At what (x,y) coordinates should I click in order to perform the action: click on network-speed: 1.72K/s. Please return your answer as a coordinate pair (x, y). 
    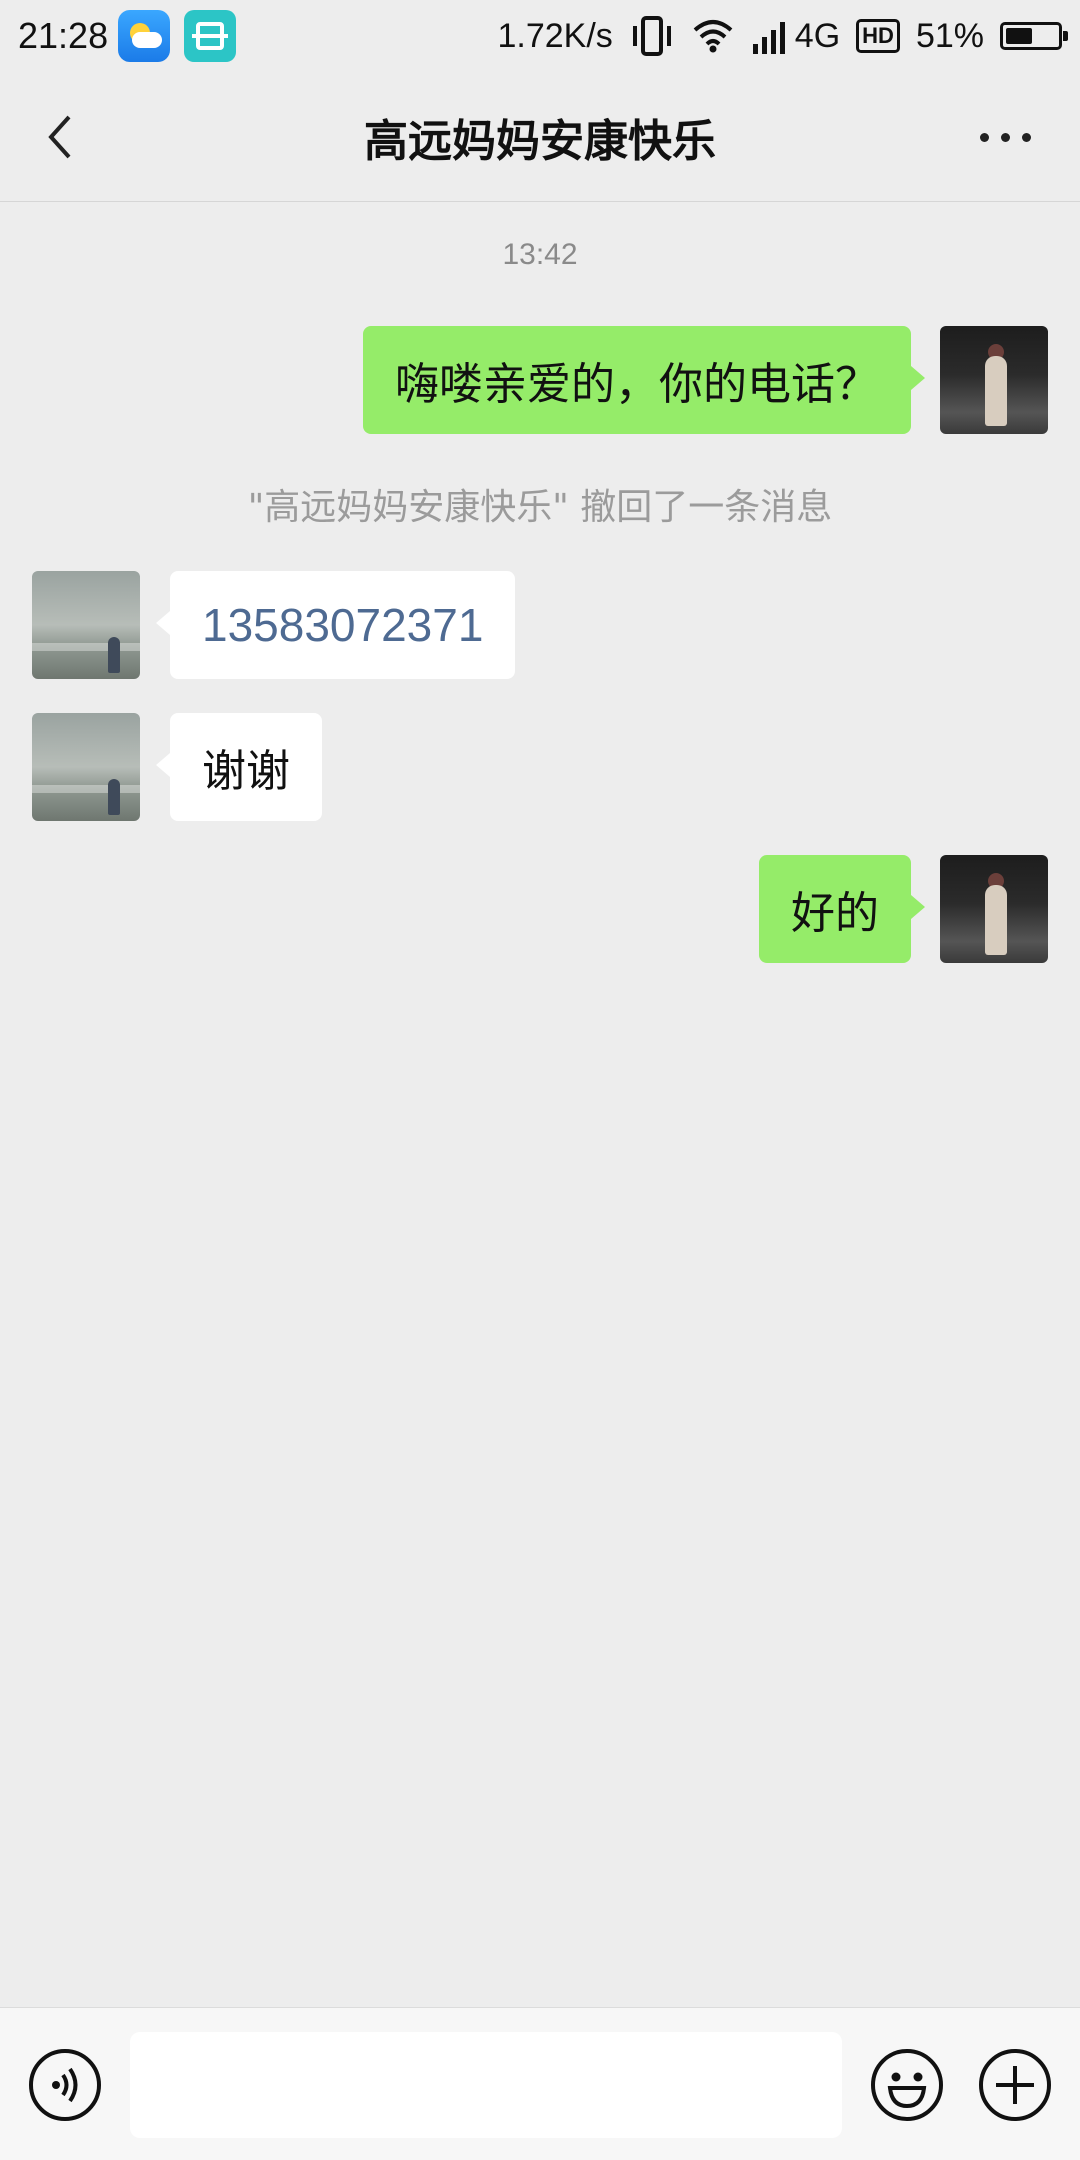
    Looking at the image, I should click on (555, 35).